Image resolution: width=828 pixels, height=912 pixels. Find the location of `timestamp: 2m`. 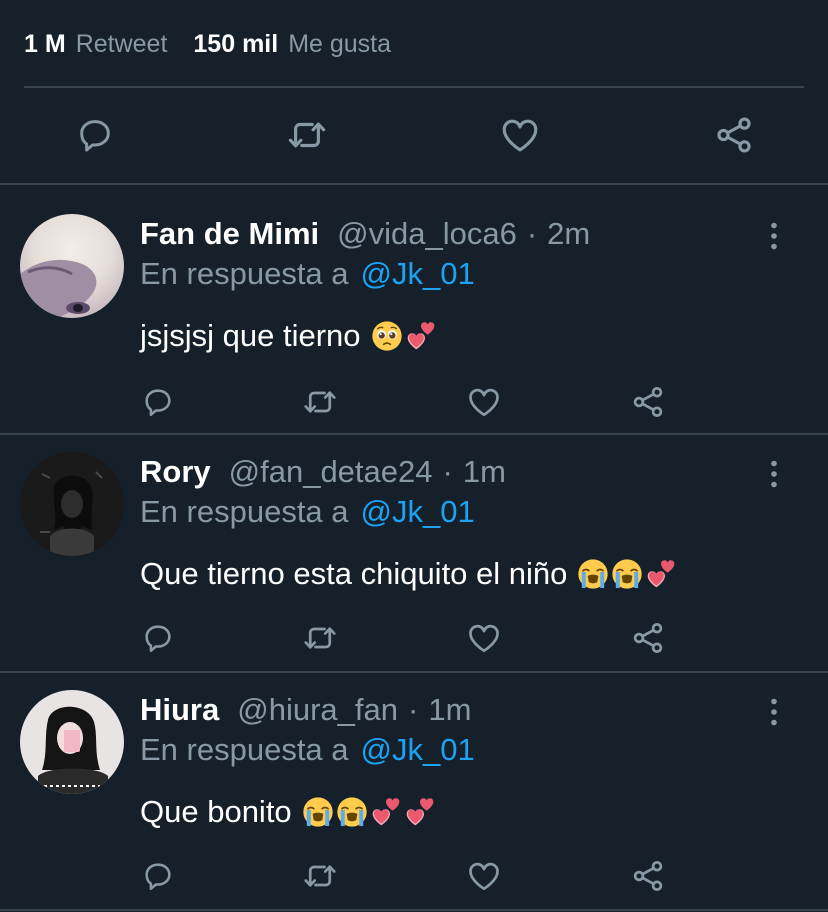

timestamp: 2m is located at coordinates (568, 234).